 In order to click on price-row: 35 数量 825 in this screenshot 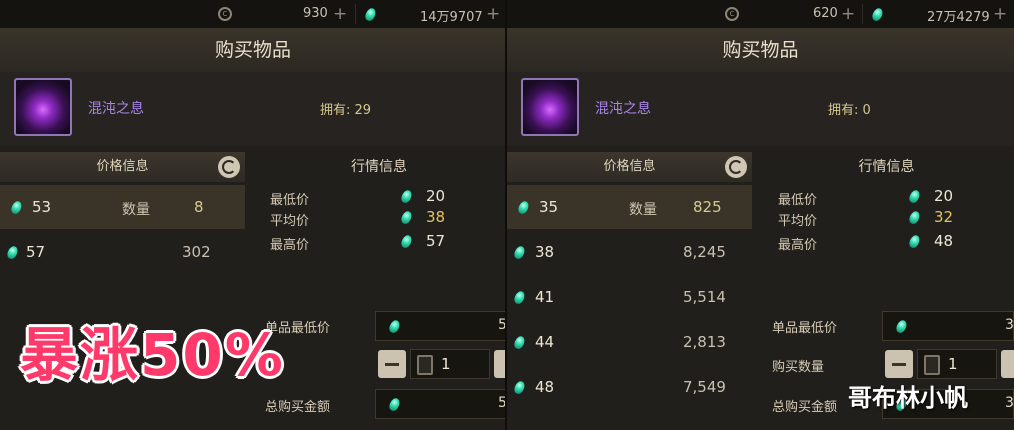, I will do `click(629, 207)`.